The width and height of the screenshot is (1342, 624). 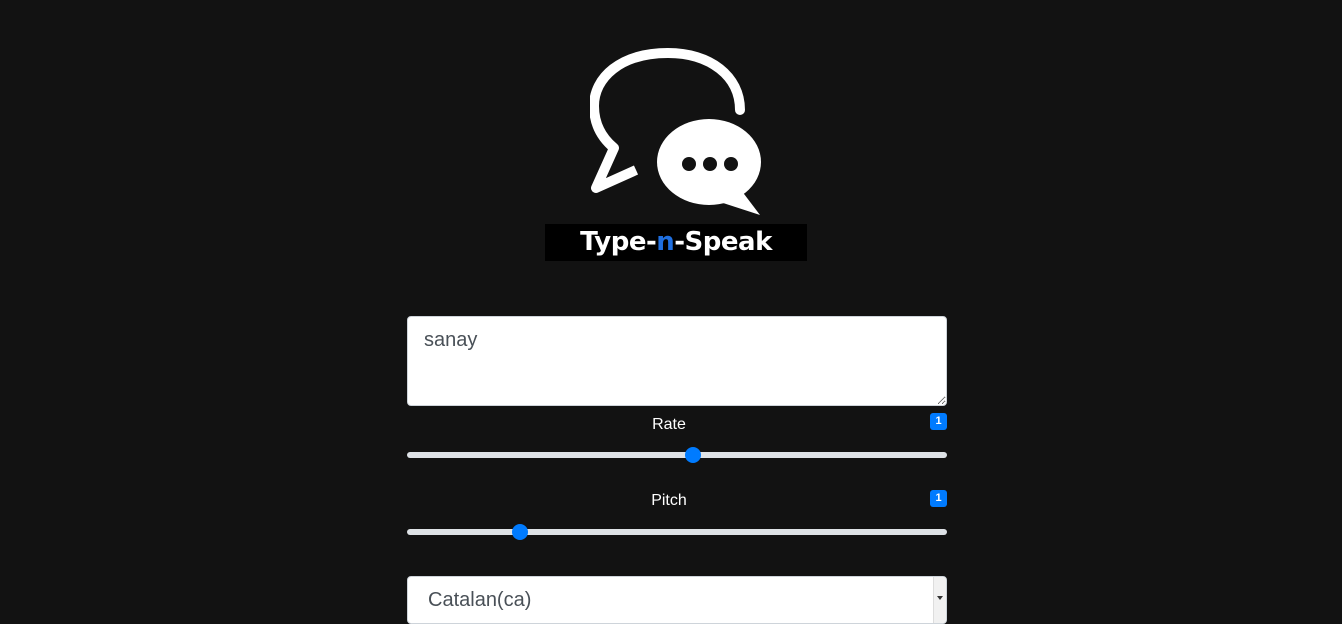 I want to click on rate-label: Rate, so click(x=669, y=424).